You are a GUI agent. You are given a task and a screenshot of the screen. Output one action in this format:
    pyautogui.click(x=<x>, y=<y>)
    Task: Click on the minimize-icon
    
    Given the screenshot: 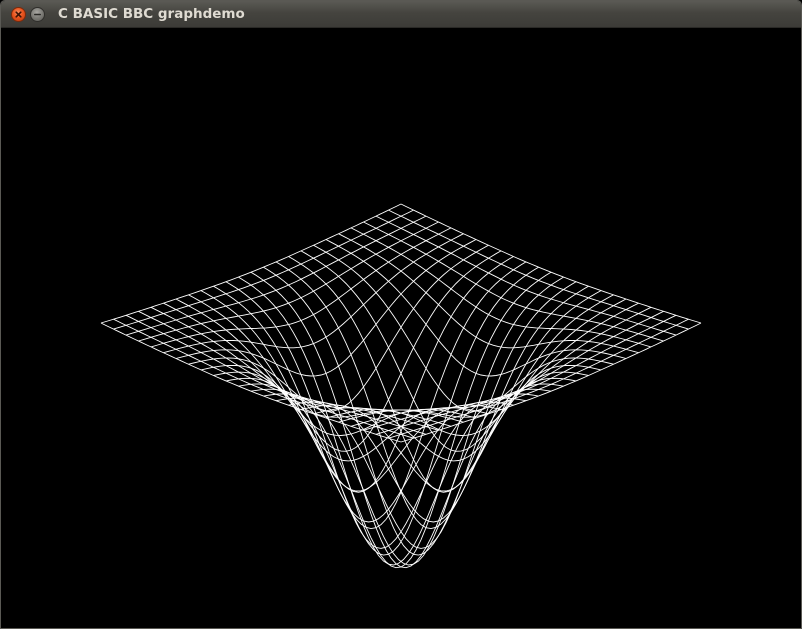 What is the action you would take?
    pyautogui.click(x=37, y=14)
    